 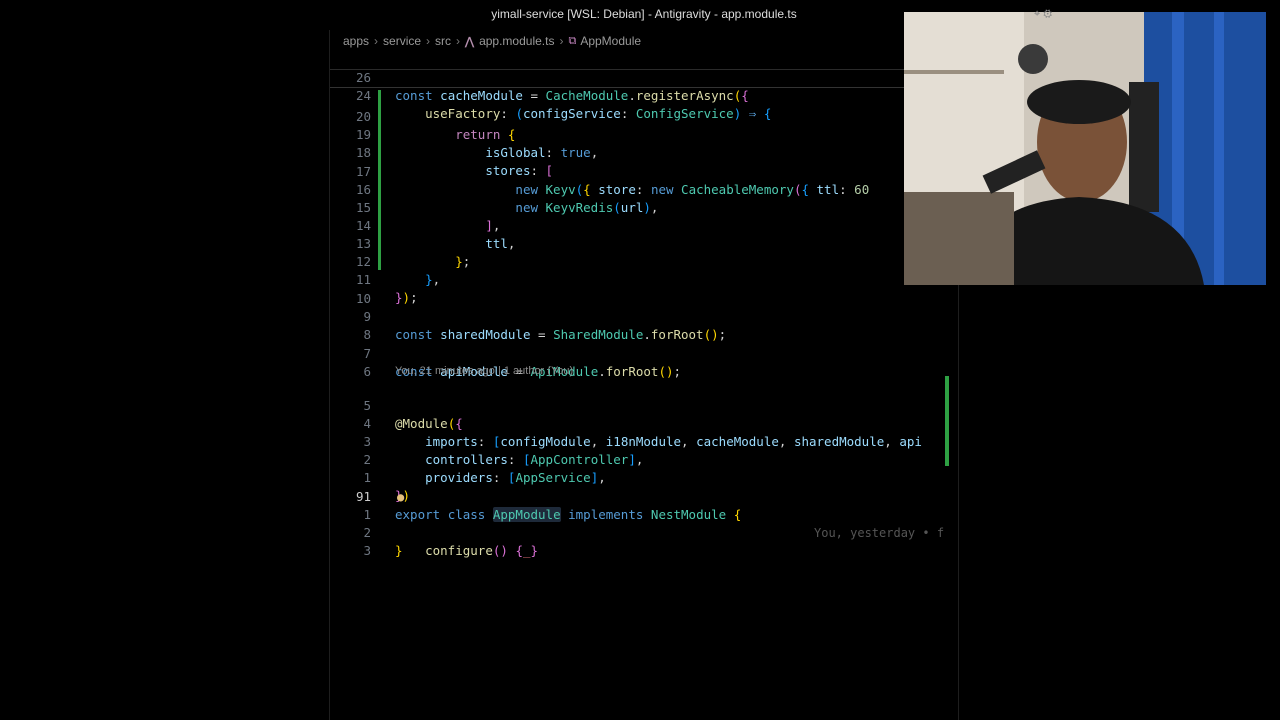 What do you see at coordinates (644, 225) in the screenshot?
I see `code-line-row: 14 ttl,` at bounding box center [644, 225].